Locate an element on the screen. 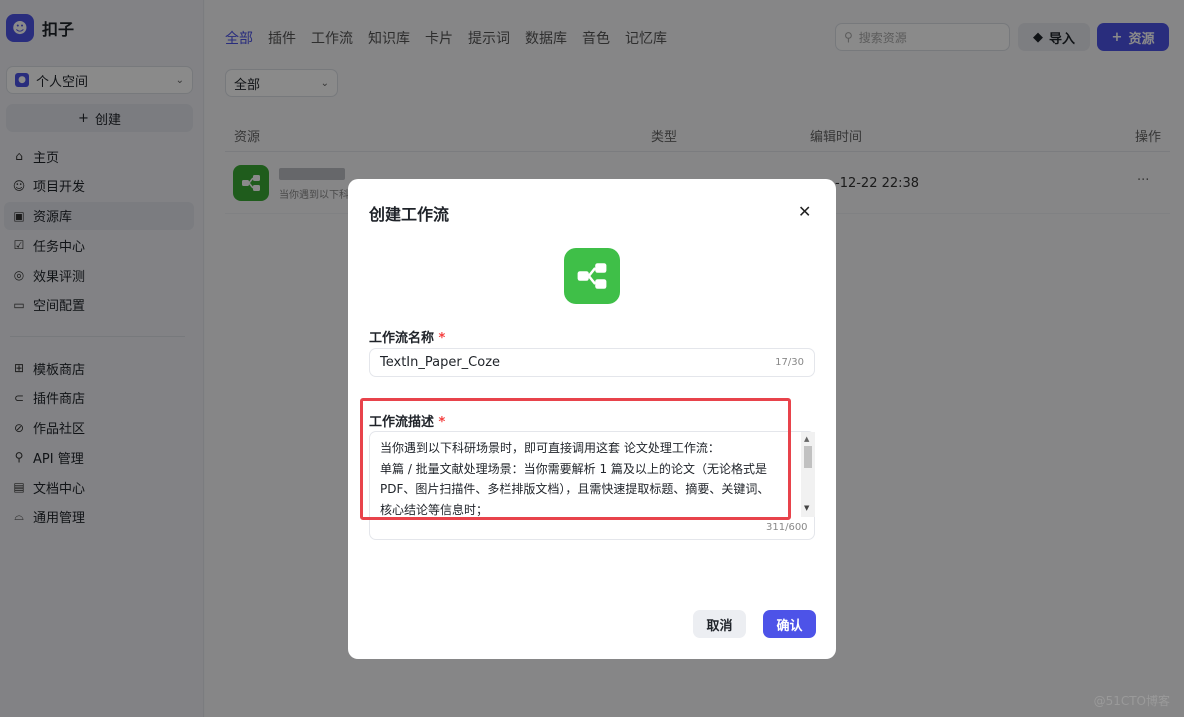 This screenshot has width=1184, height=717. desc-label-text: 工作流描述 is located at coordinates (402, 422).